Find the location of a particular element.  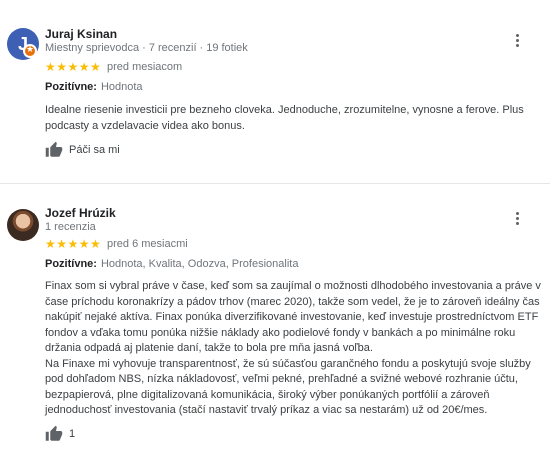

like-count: 1 is located at coordinates (72, 434).